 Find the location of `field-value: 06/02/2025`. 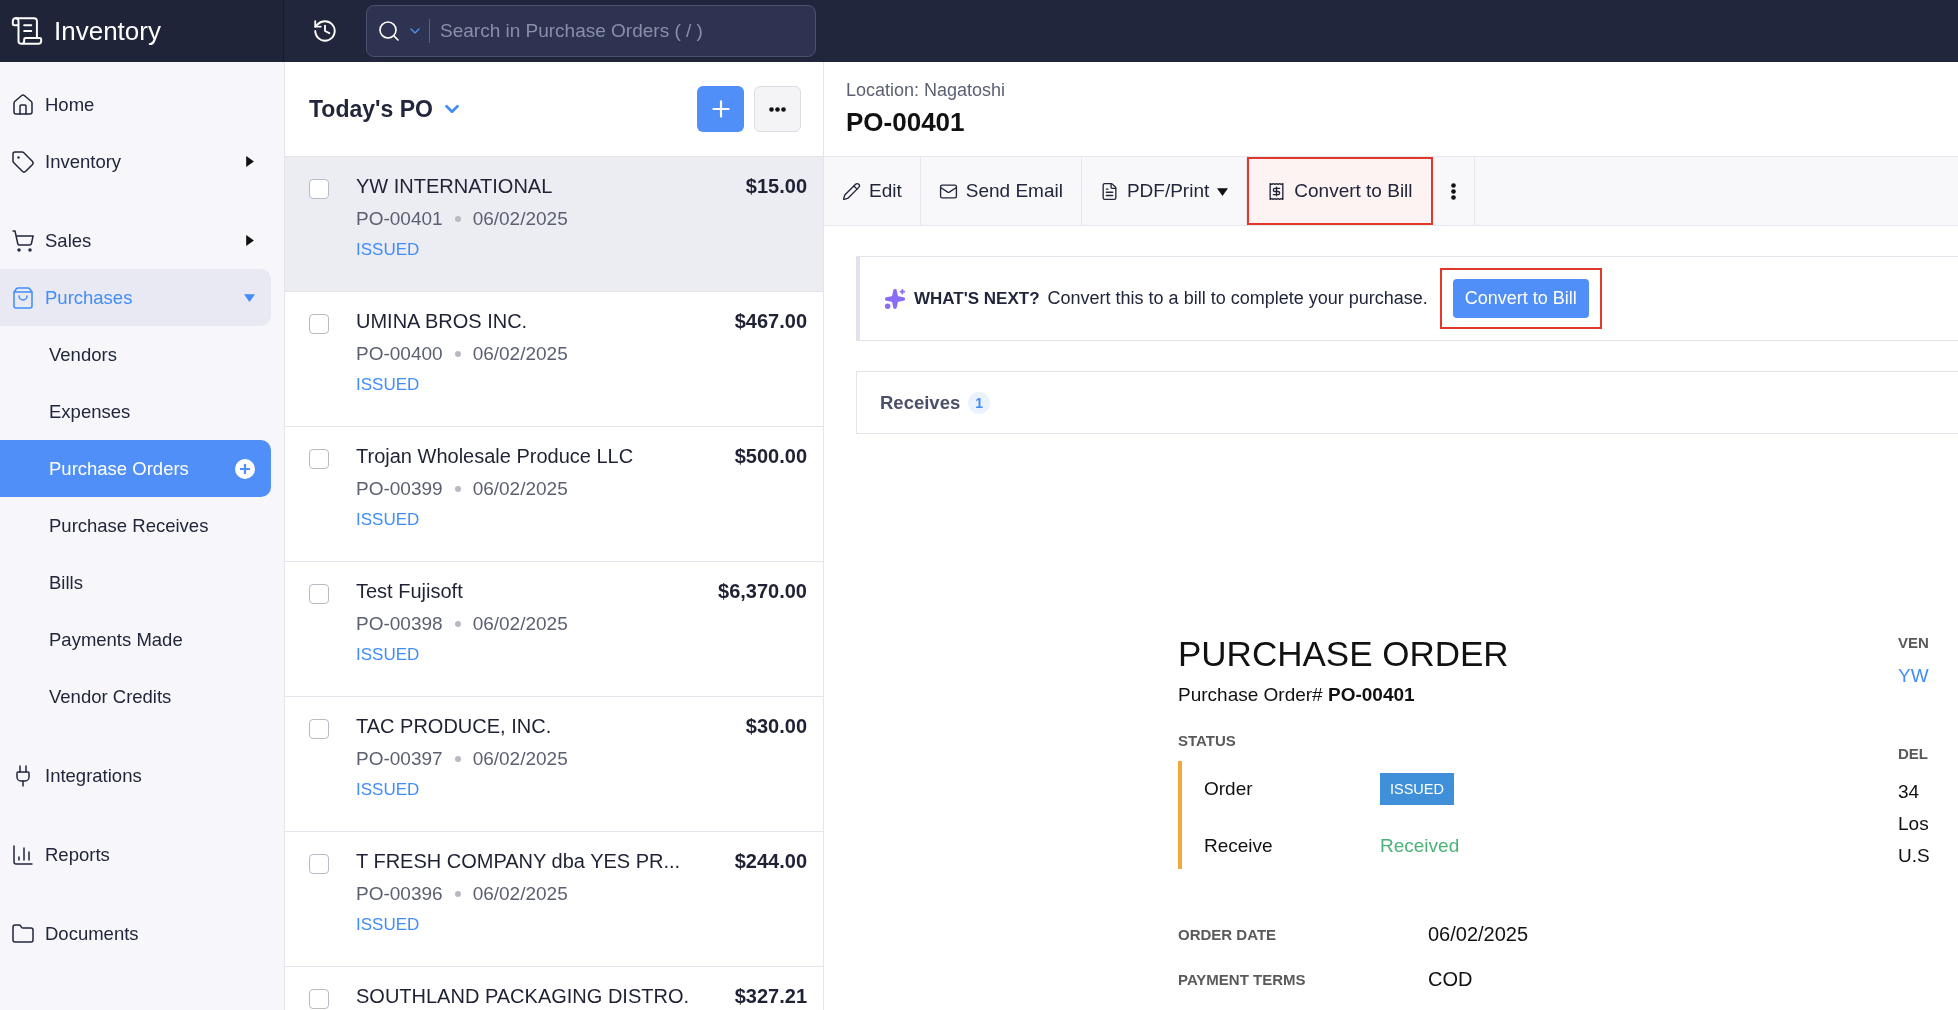

field-value: 06/02/2025 is located at coordinates (1479, 934).